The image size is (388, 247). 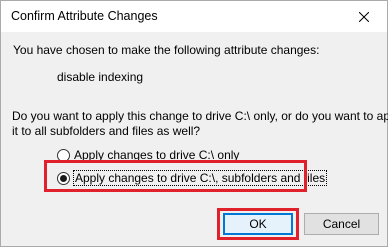 I want to click on attribute-change-text: disable indexing, so click(x=100, y=77).